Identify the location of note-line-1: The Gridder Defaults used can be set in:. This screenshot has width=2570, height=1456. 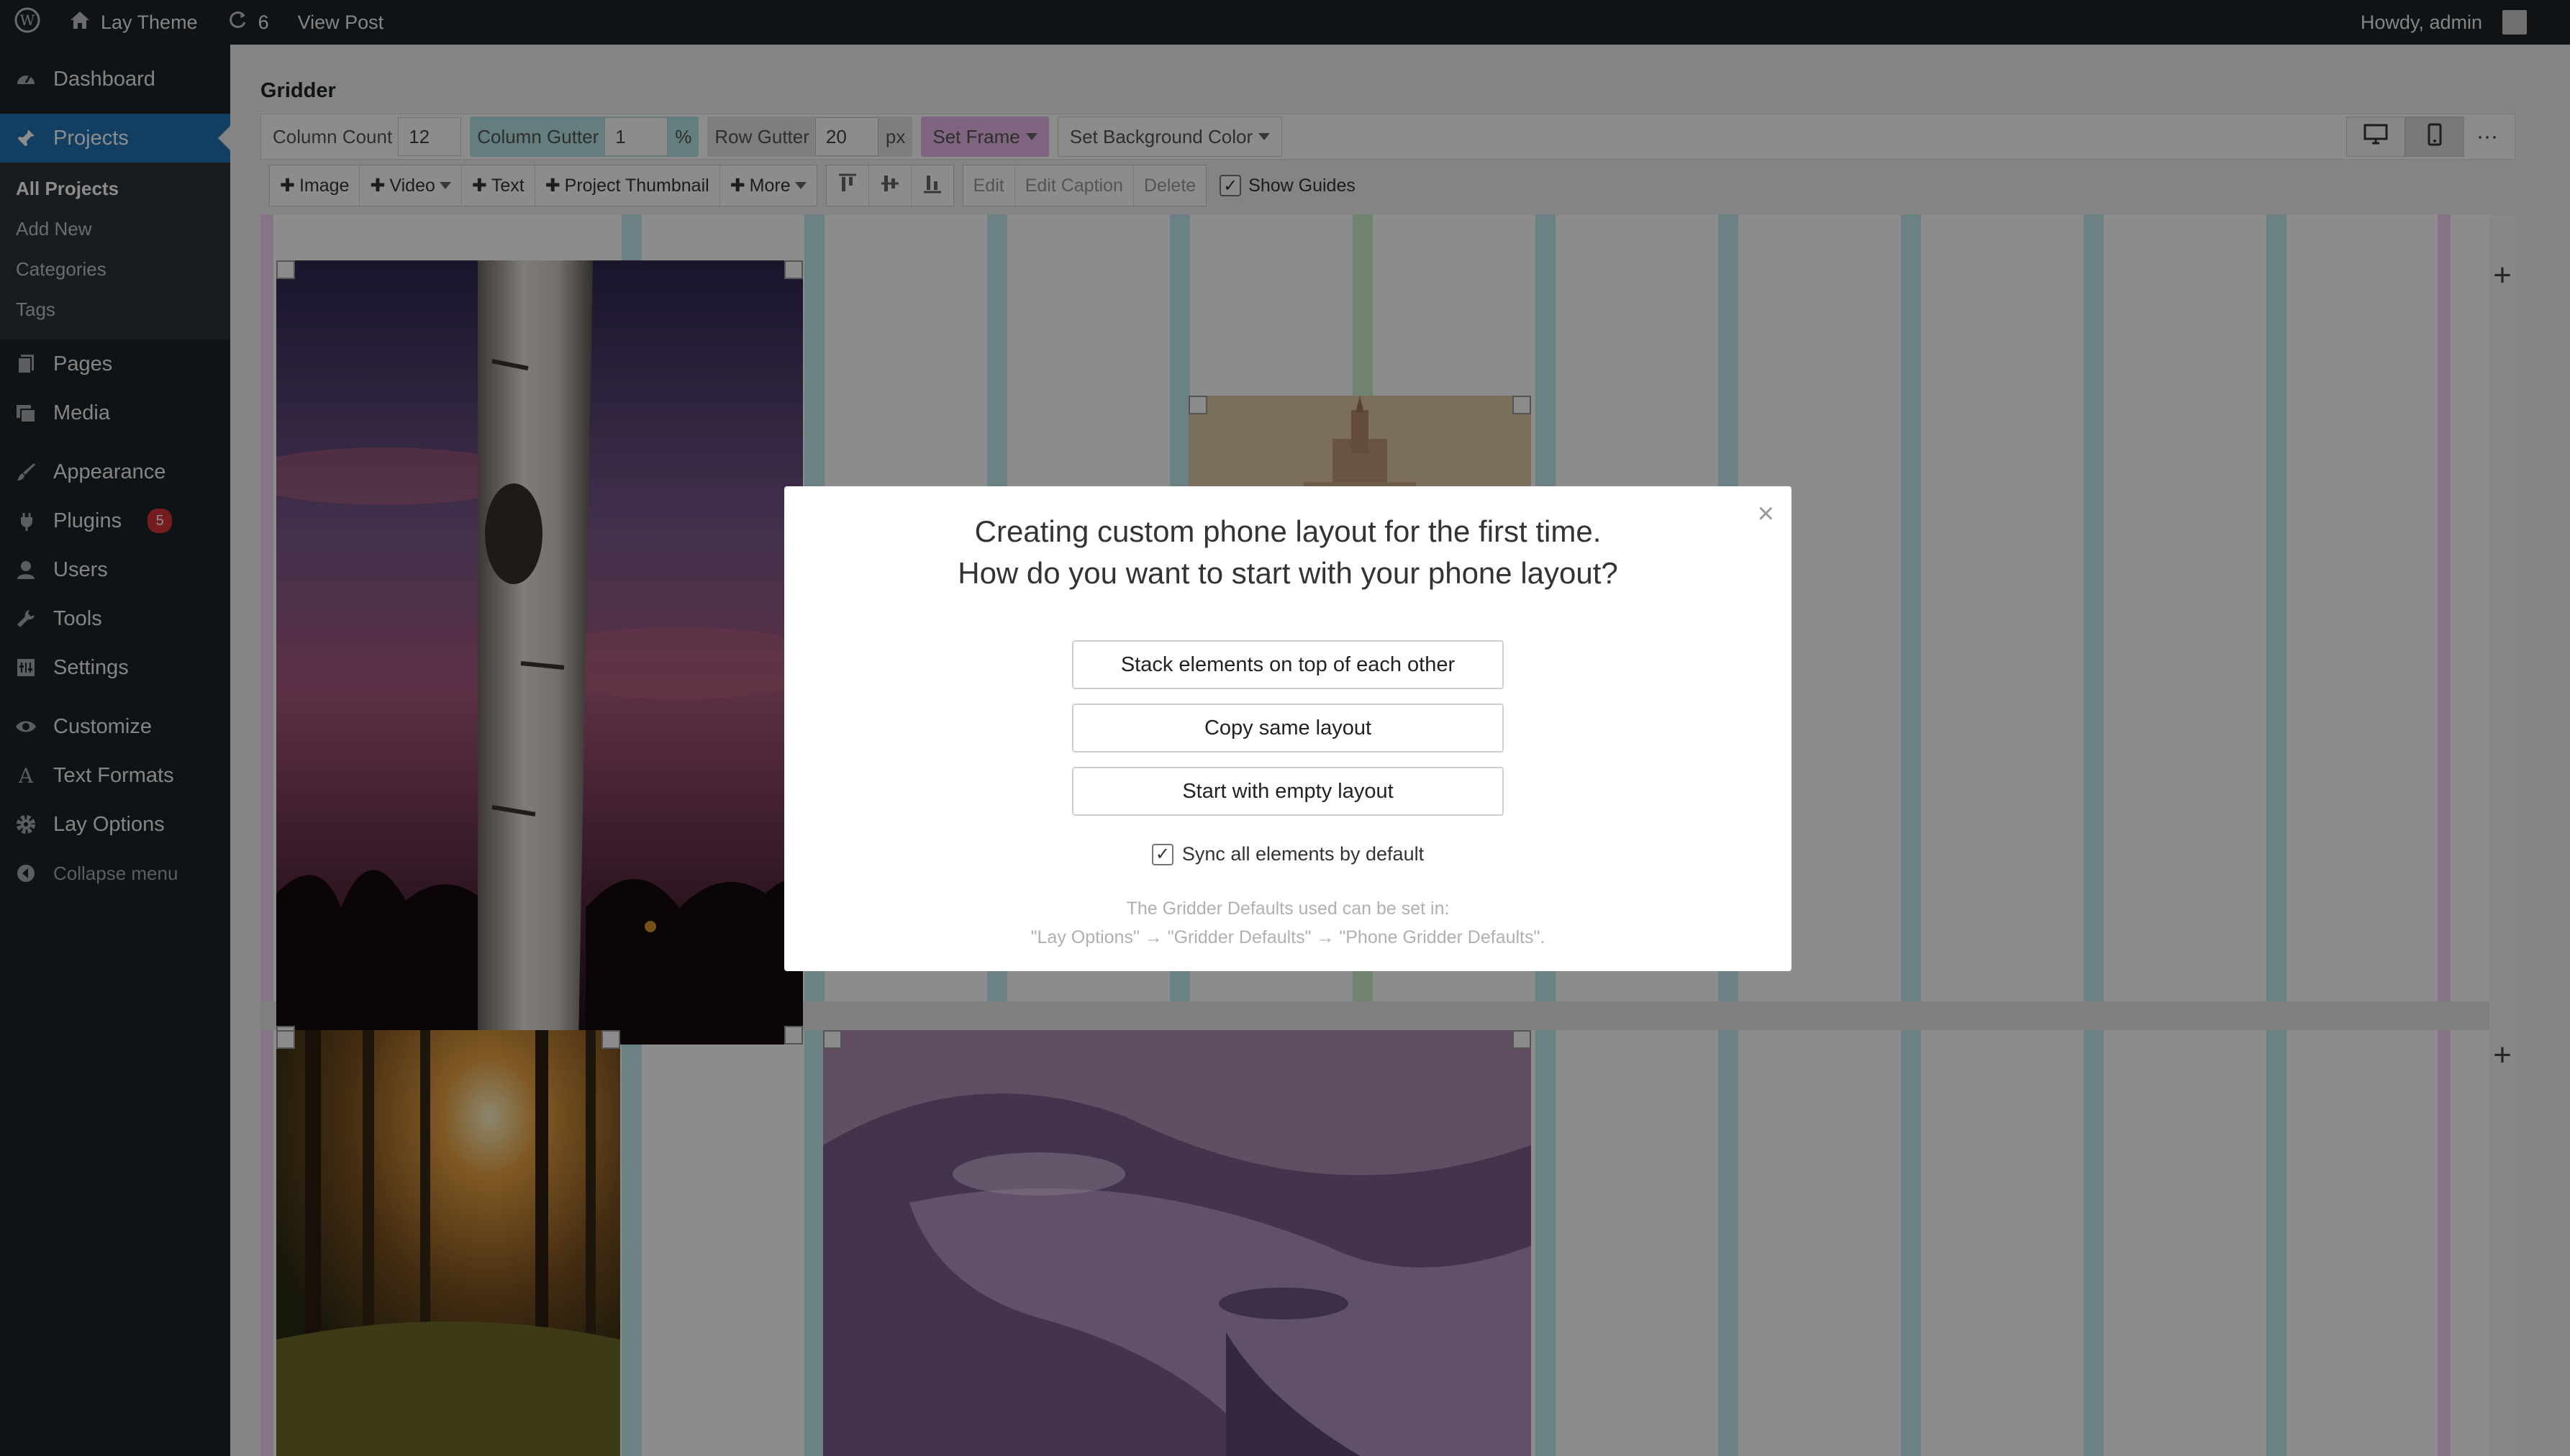
(1288, 908).